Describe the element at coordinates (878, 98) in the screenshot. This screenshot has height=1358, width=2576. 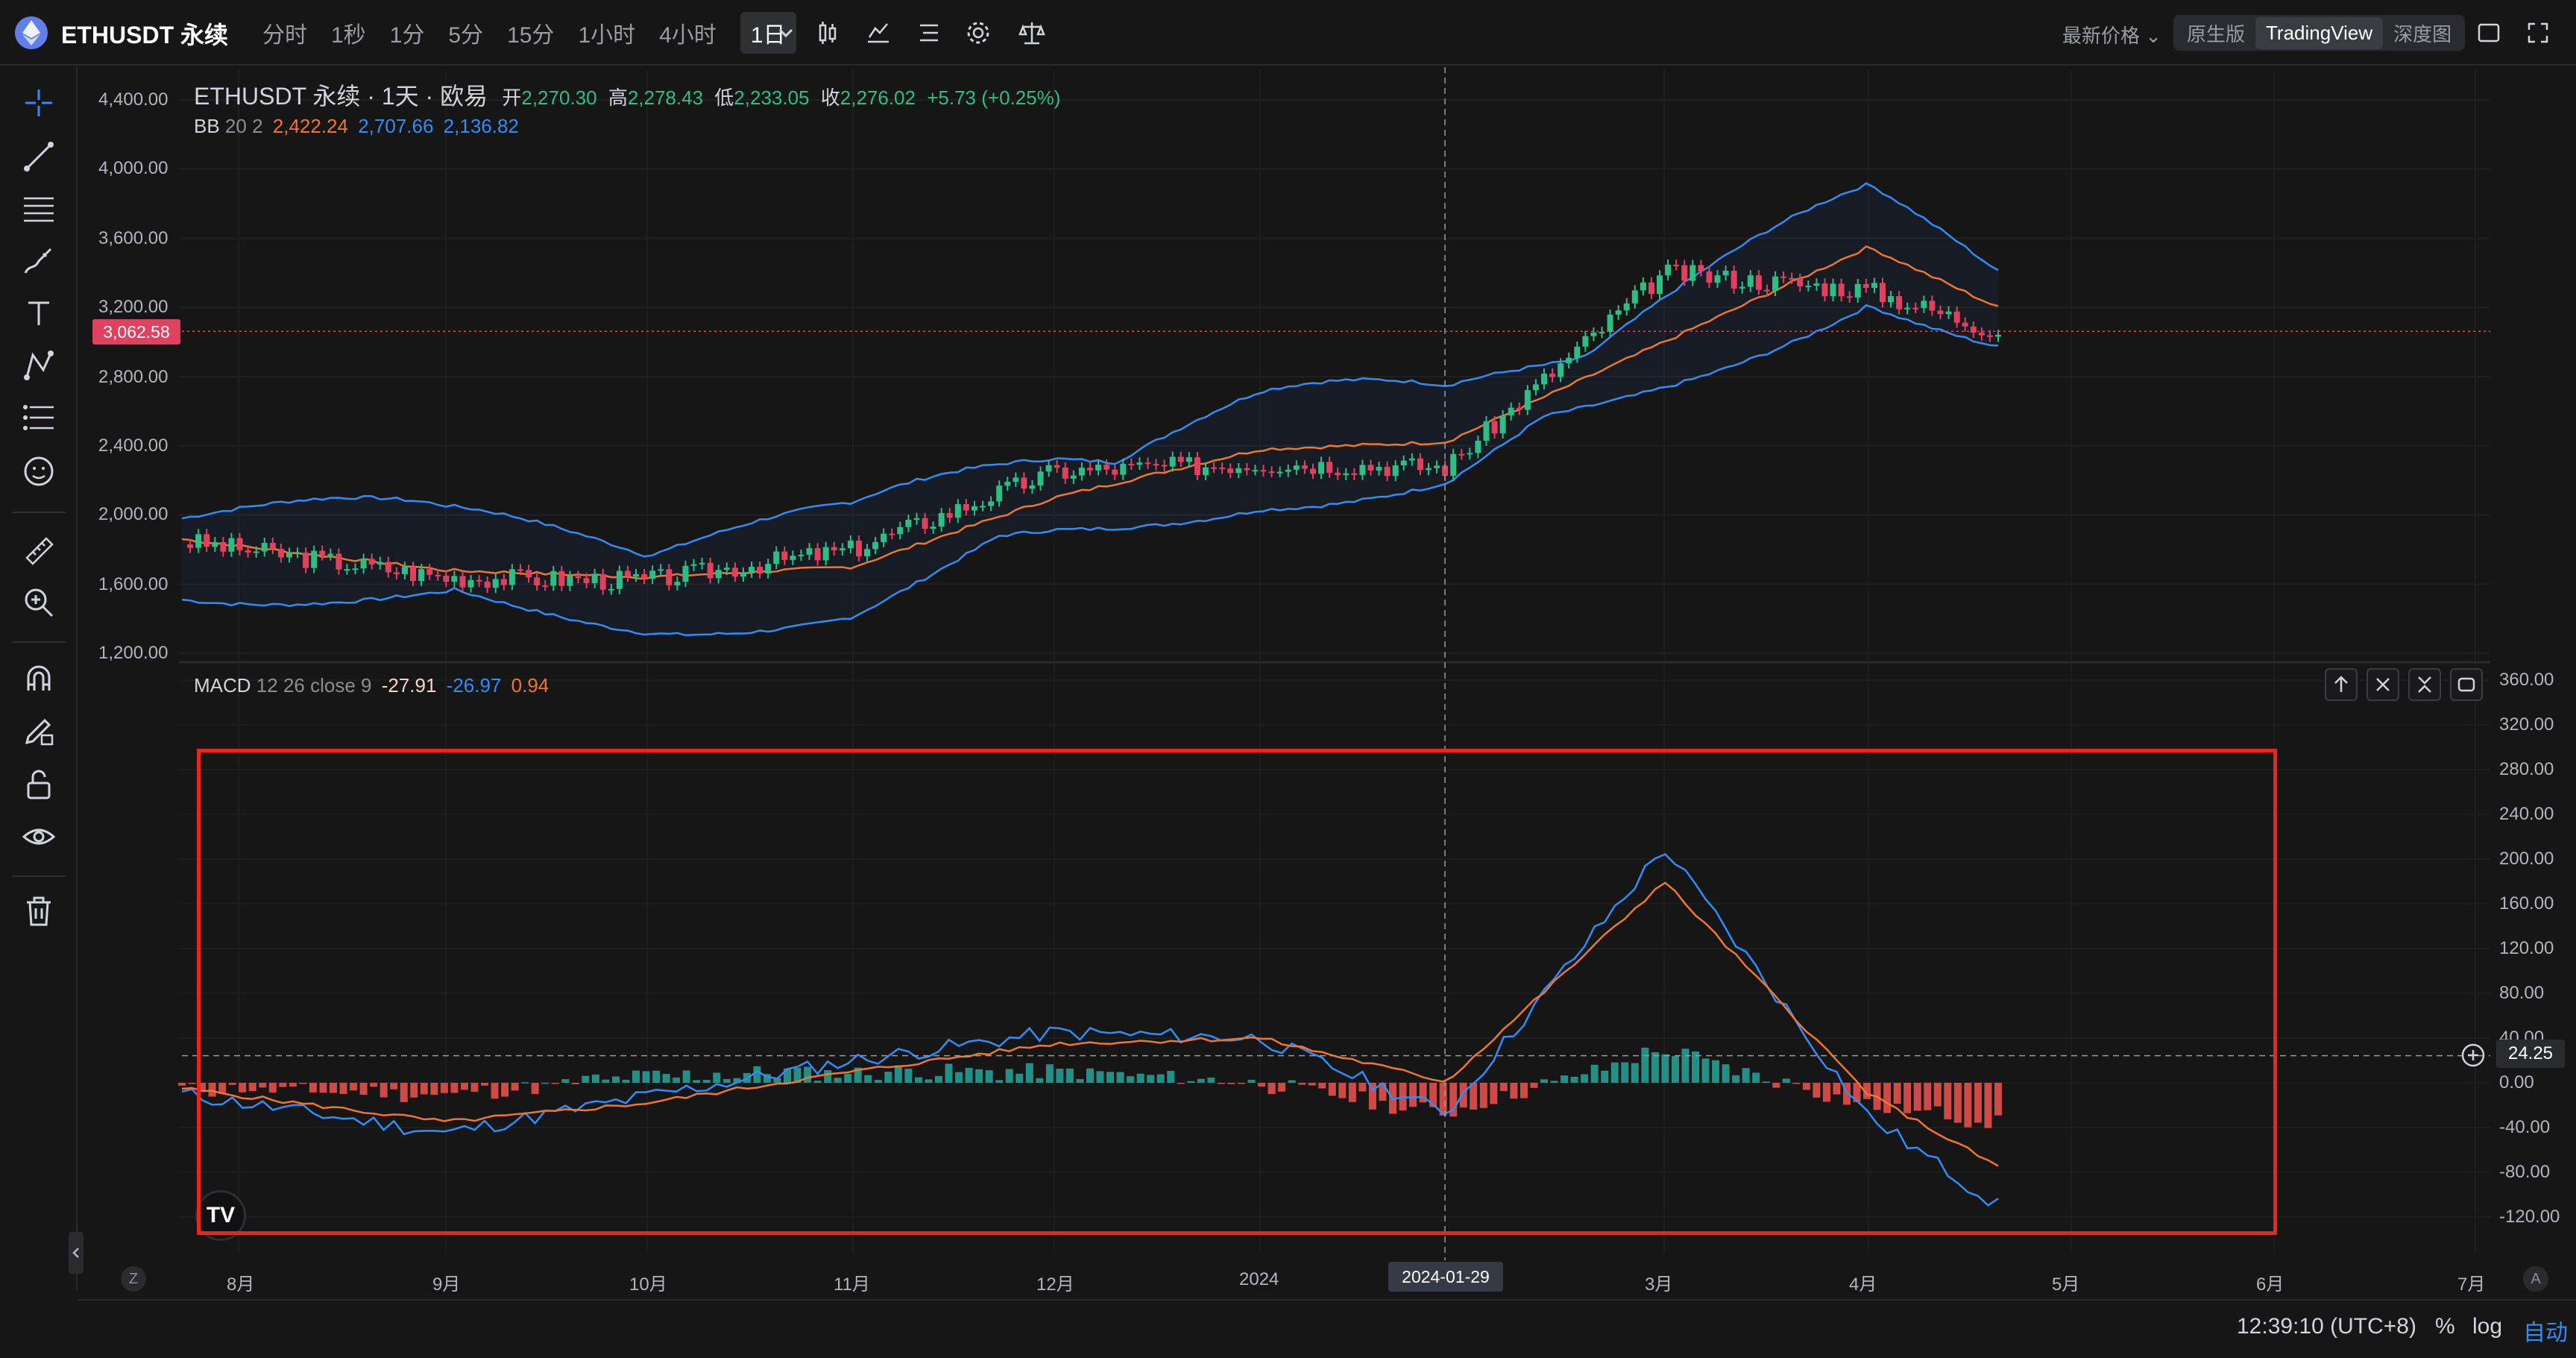
I see `close-value: 2,276.02` at that location.